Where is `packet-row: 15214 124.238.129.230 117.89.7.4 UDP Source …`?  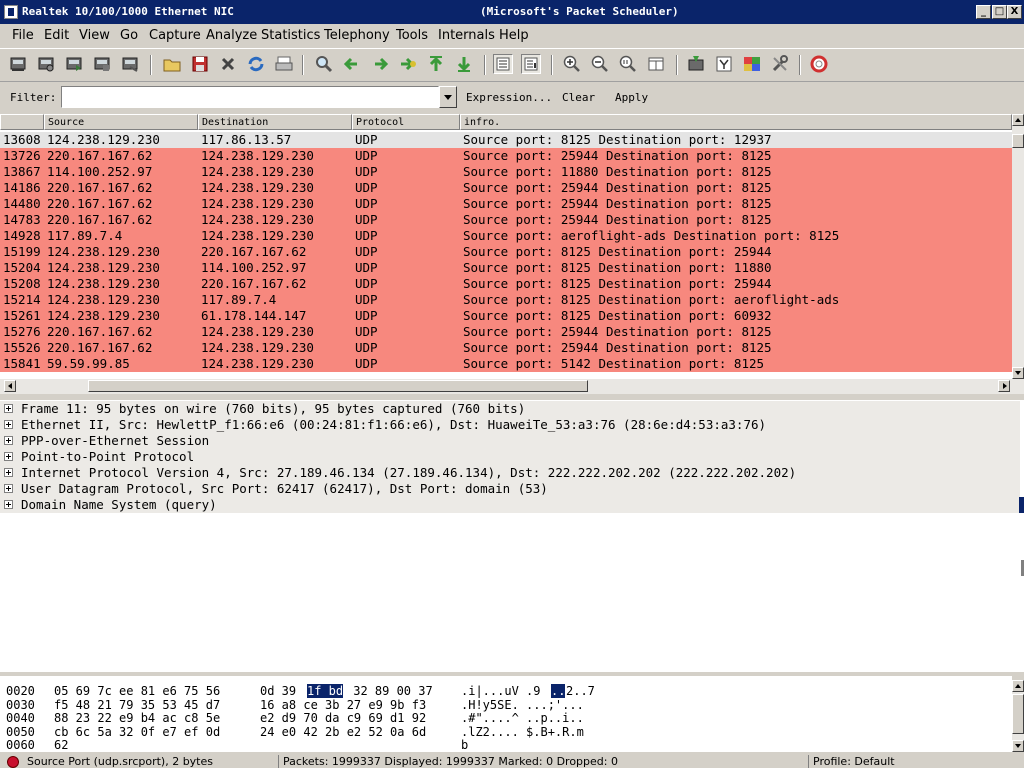 packet-row: 15214 124.238.129.230 117.89.7.4 UDP Source … is located at coordinates (506, 300).